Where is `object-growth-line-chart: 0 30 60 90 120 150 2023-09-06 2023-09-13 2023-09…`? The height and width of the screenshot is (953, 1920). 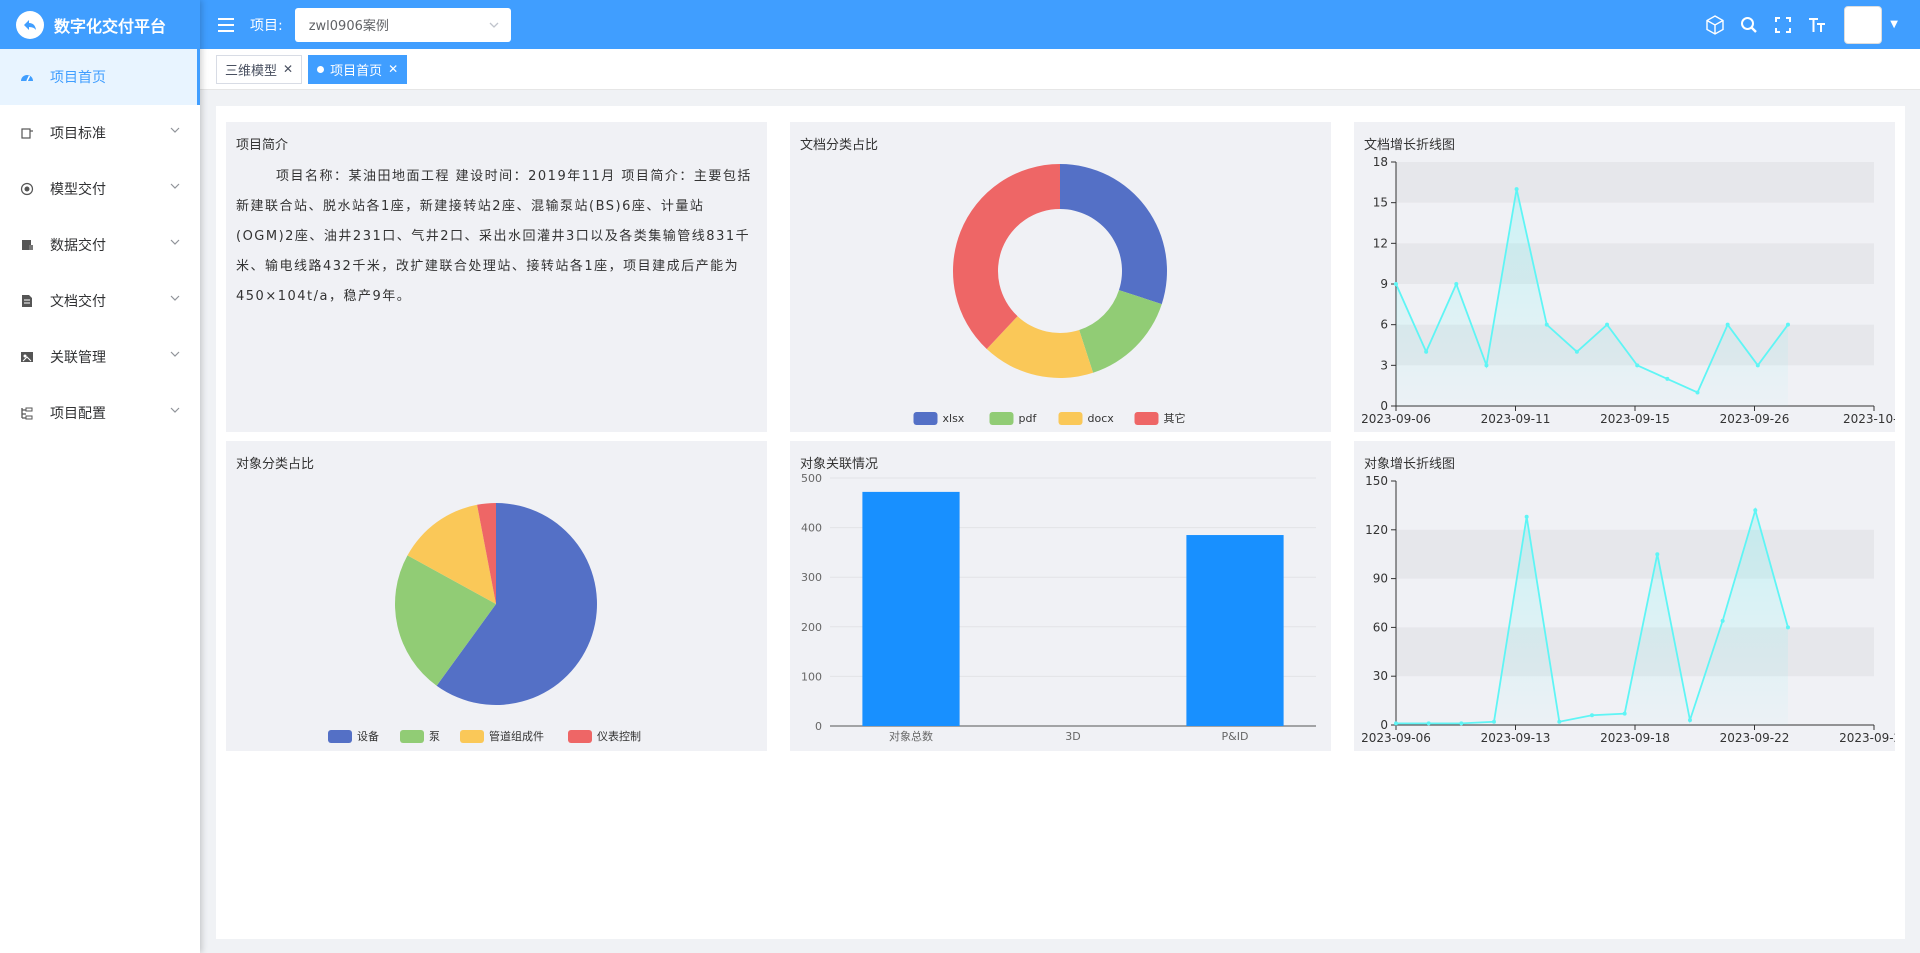 object-growth-line-chart: 0 30 60 90 120 150 2023-09-06 2023-09-13 2023-09… is located at coordinates (1628, 609).